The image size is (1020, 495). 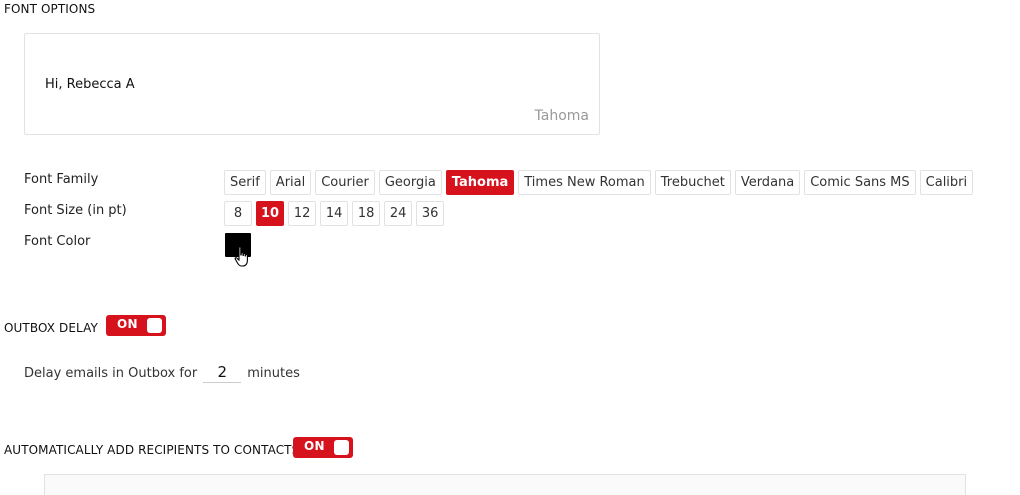 I want to click on auto-add-recipients-toggle: ON, so click(x=323, y=447).